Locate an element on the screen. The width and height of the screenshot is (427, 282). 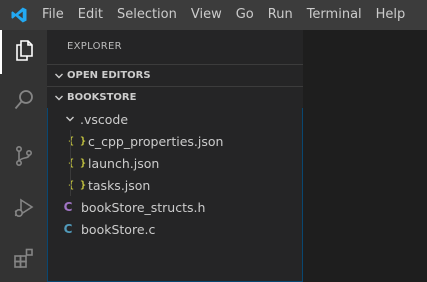
open-editors-section-header: OPEN EDITORS is located at coordinates (175, 75).